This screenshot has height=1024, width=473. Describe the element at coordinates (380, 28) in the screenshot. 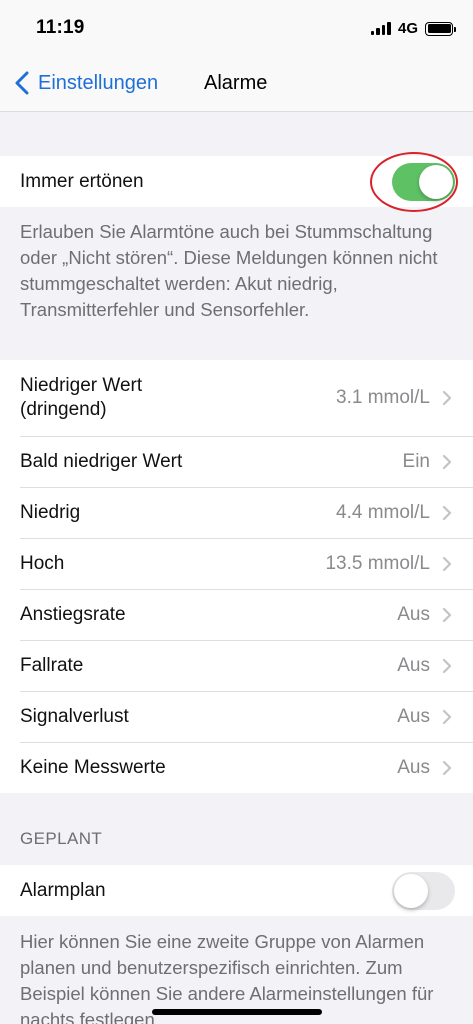

I see `signal-icon` at that location.